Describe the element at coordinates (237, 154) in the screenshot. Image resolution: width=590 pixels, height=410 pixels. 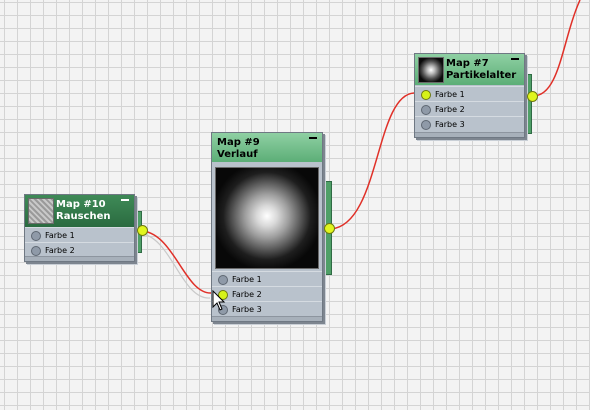
I see `node-map9-subtitle: Verlauf` at that location.